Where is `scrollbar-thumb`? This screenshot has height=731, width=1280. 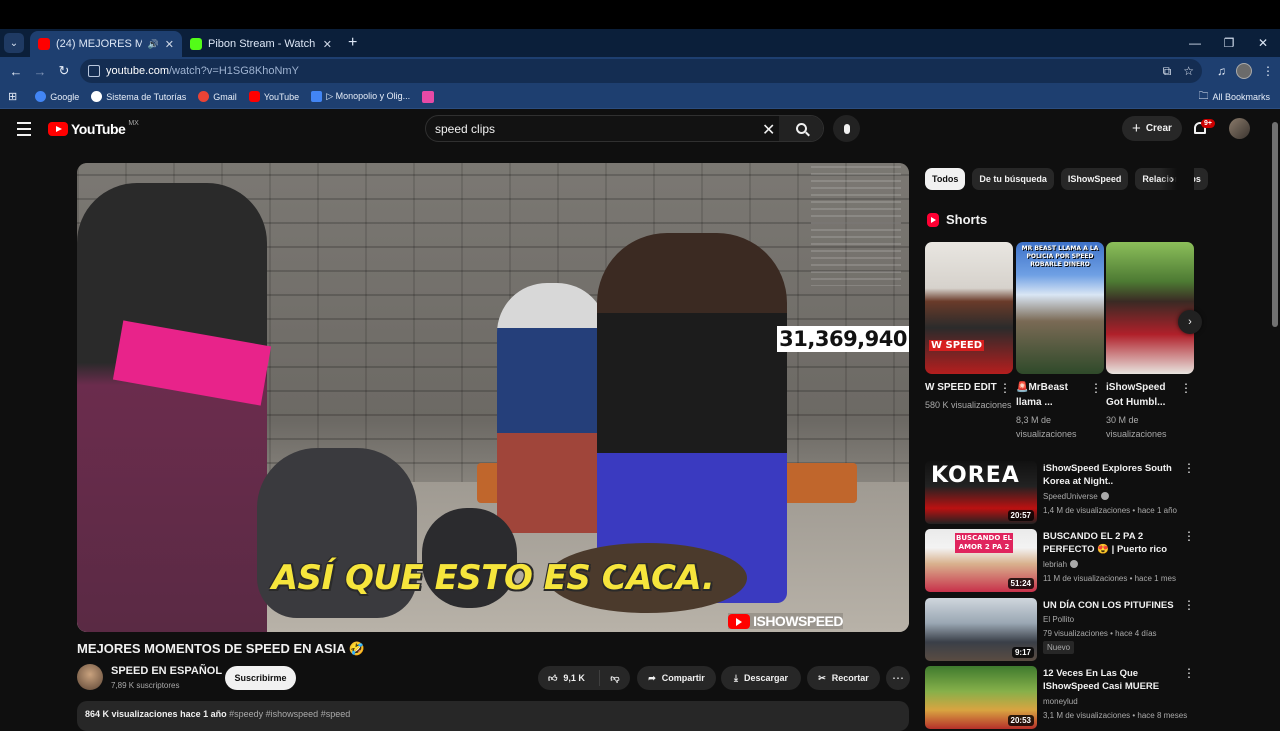 scrollbar-thumb is located at coordinates (1275, 224).